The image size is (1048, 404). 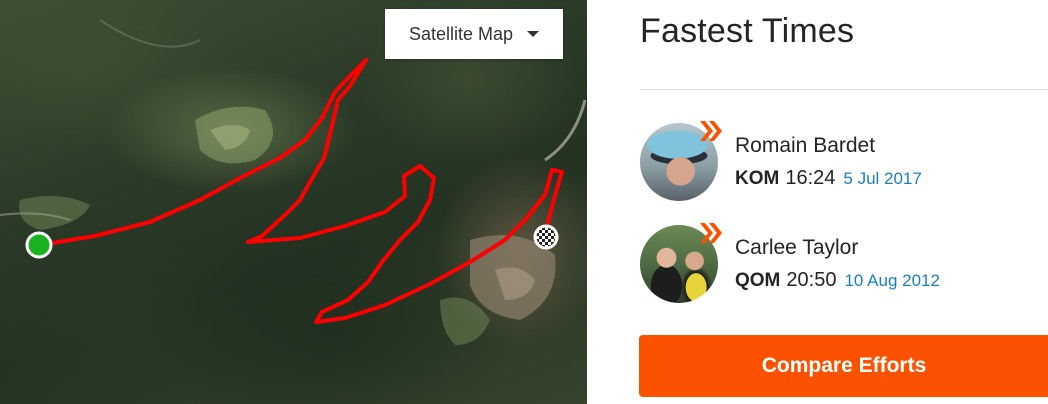 I want to click on compare-efforts-button: Compare Efforts, so click(x=843, y=366).